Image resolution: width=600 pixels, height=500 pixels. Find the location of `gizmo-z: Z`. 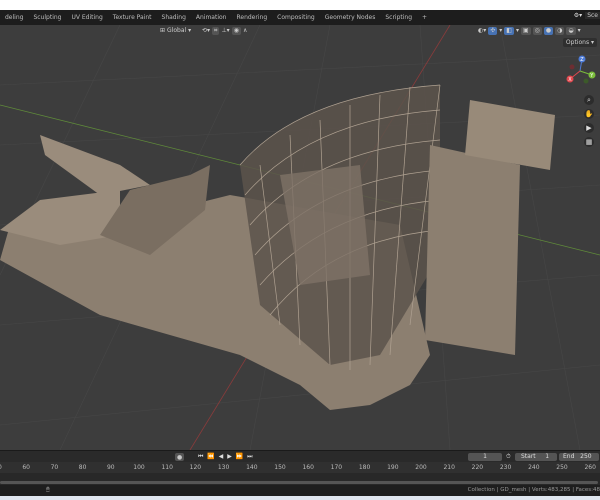

gizmo-z: Z is located at coordinates (582, 60).